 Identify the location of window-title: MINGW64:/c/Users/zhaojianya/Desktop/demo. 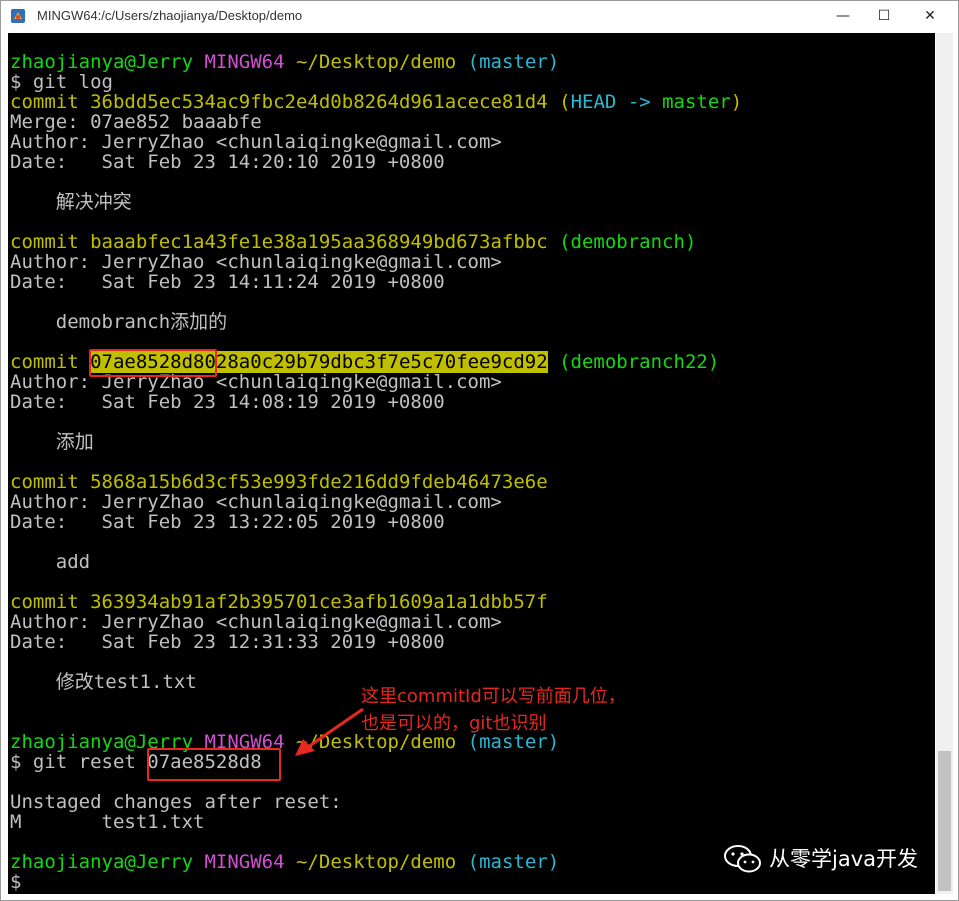
(170, 15).